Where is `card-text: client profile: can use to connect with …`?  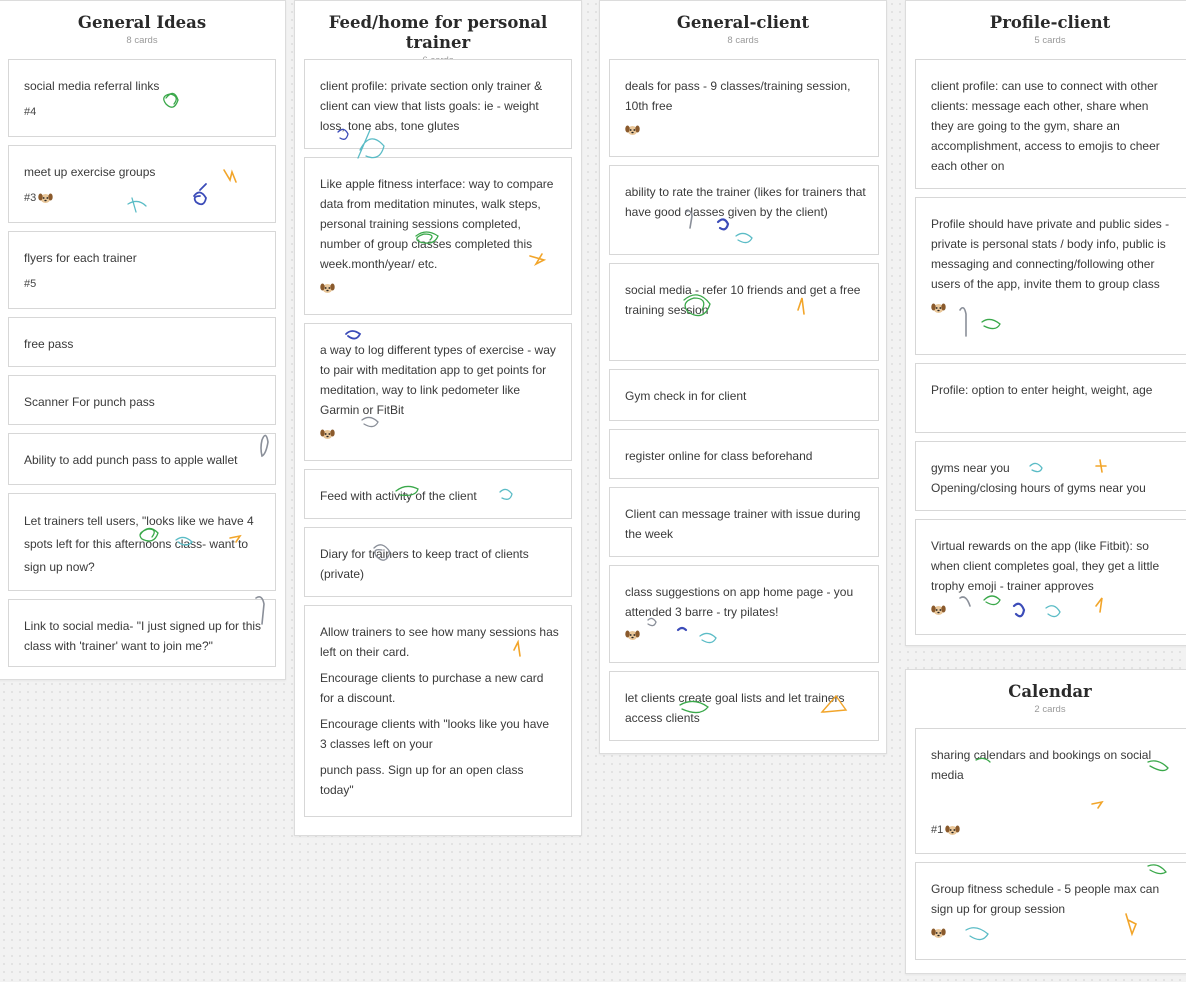
card-text: client profile: can use to connect with … is located at coordinates (1045, 126).